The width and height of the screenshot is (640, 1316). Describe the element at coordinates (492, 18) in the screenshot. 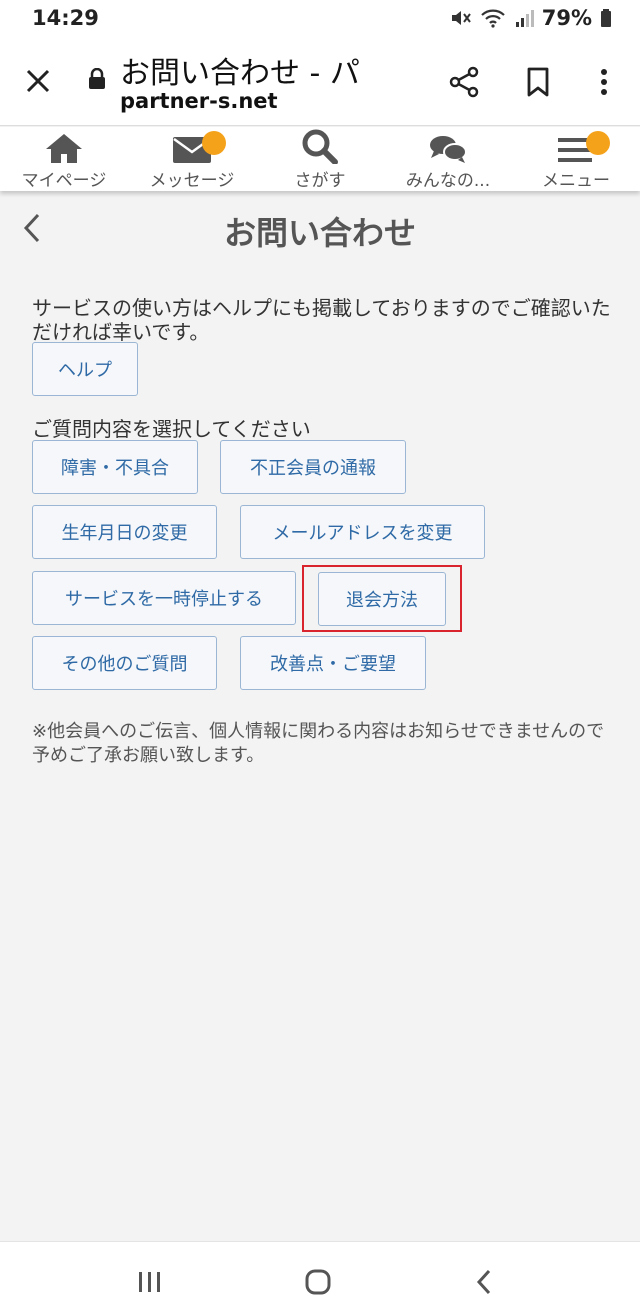

I see `wifi-icon` at that location.